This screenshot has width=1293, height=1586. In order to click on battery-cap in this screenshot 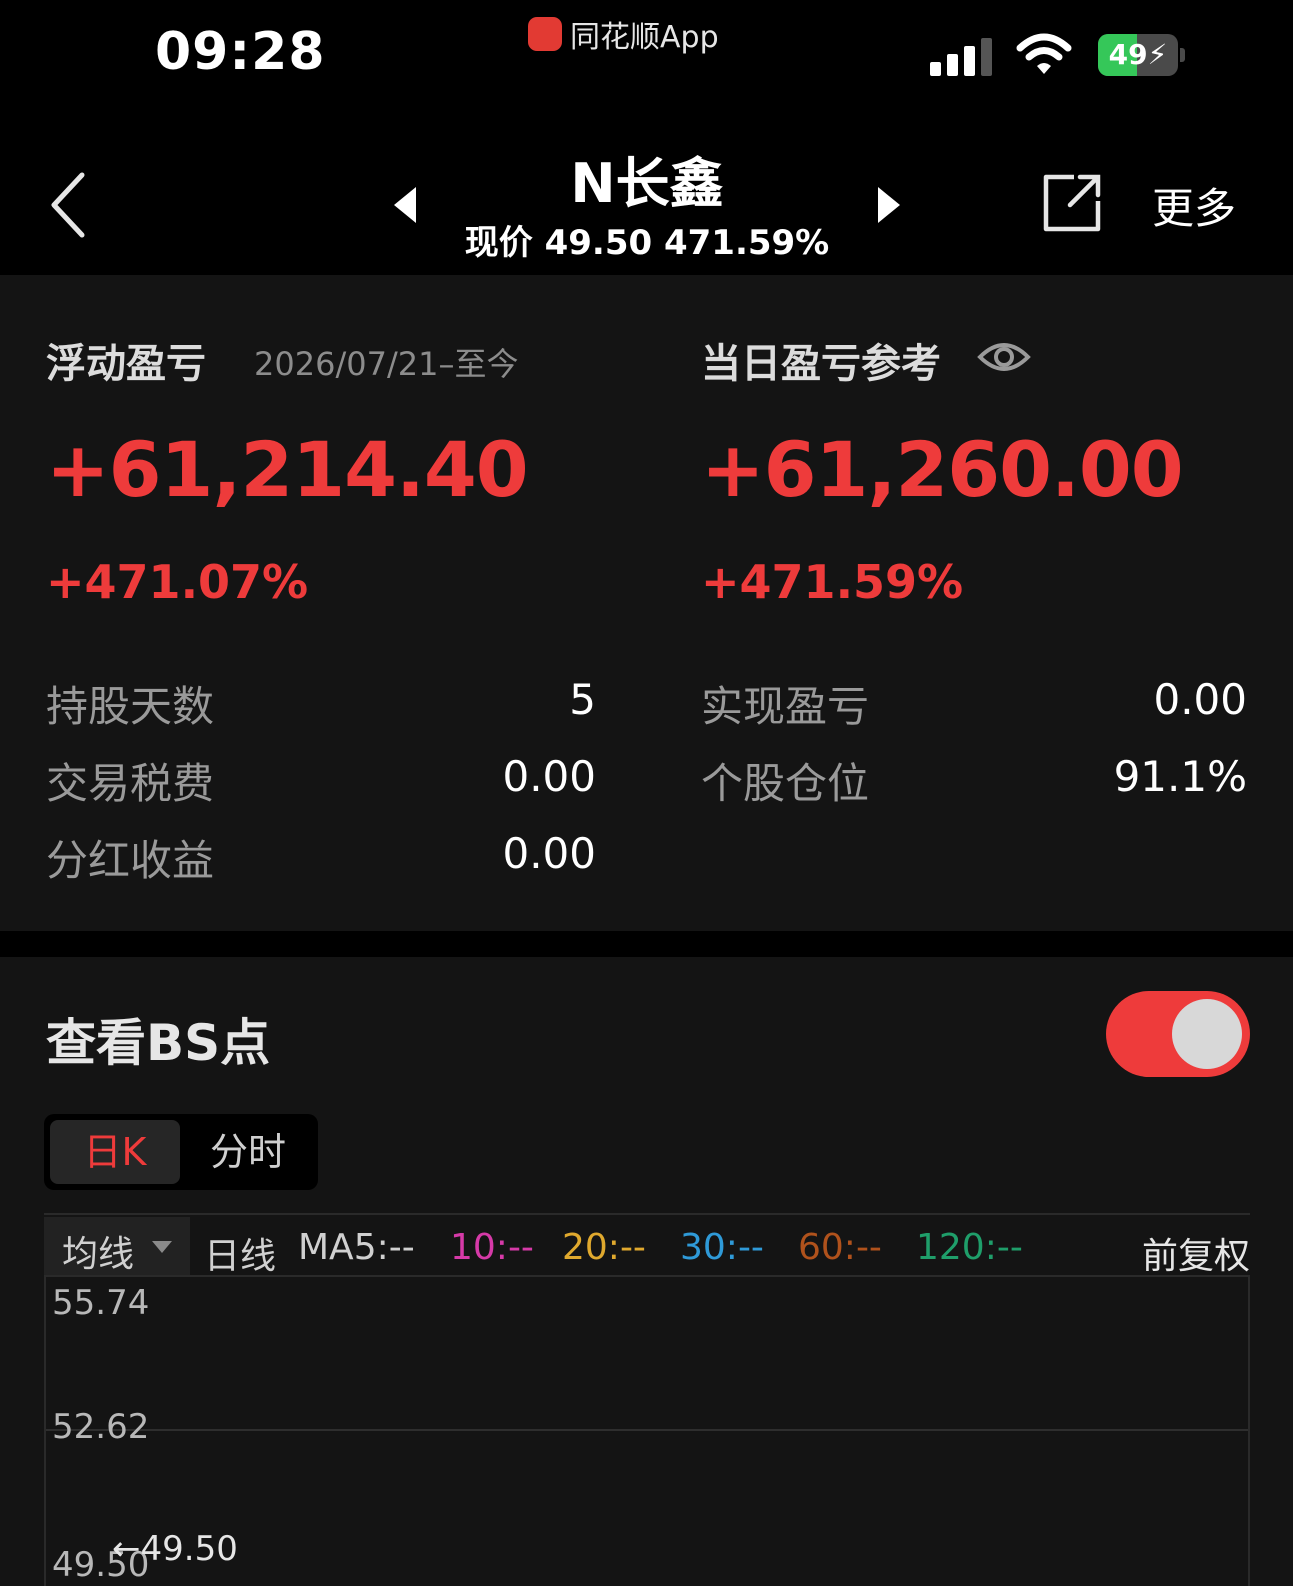, I will do `click(1182, 55)`.